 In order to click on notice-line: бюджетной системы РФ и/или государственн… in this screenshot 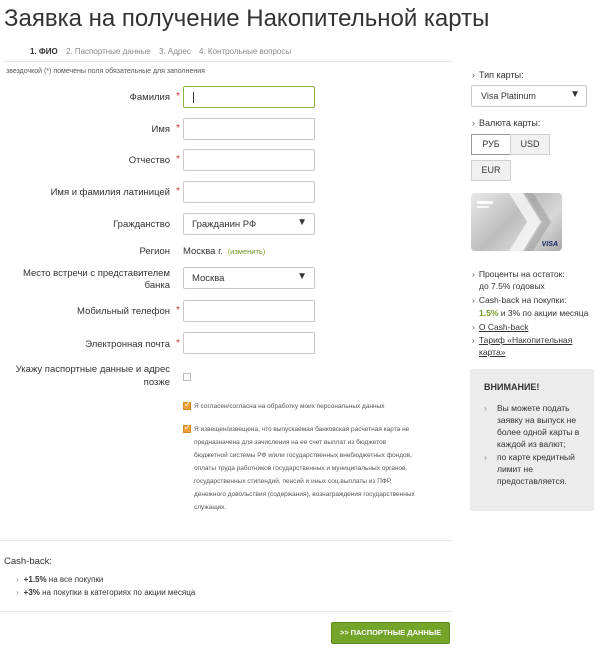, I will do `click(303, 455)`.